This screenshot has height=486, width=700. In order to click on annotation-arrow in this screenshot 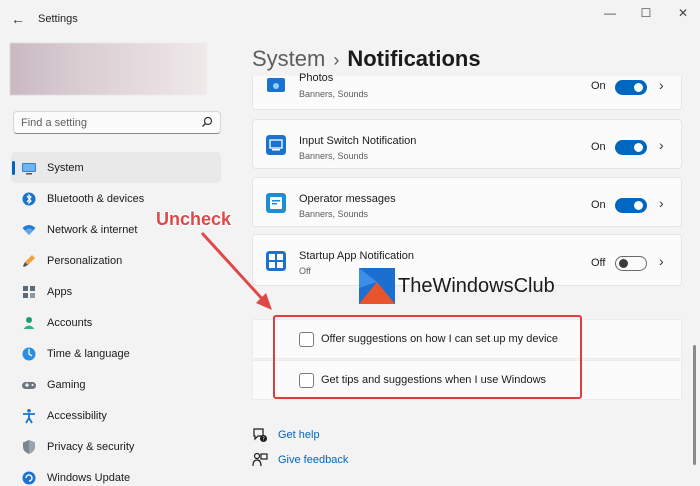, I will do `click(236, 270)`.